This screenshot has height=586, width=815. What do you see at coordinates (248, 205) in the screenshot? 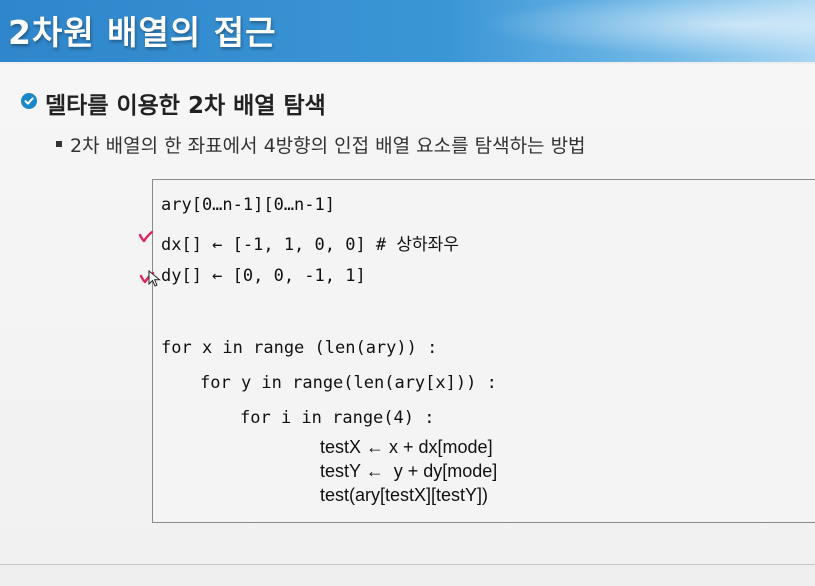
I see `code-line-ary: ary[0…n-1][0…n-1]` at bounding box center [248, 205].